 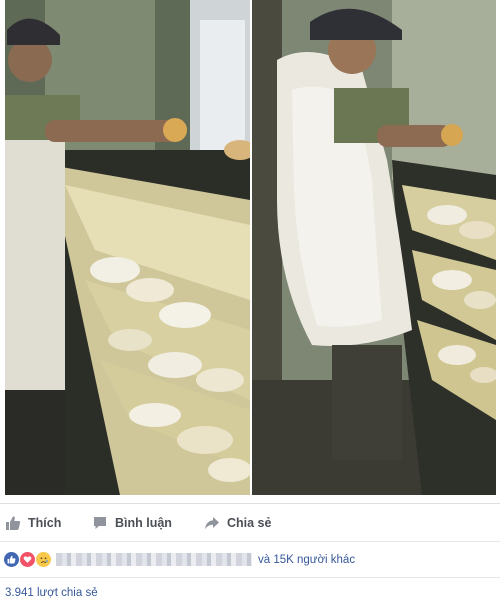 What do you see at coordinates (43, 559) in the screenshot?
I see `sad-icon` at bounding box center [43, 559].